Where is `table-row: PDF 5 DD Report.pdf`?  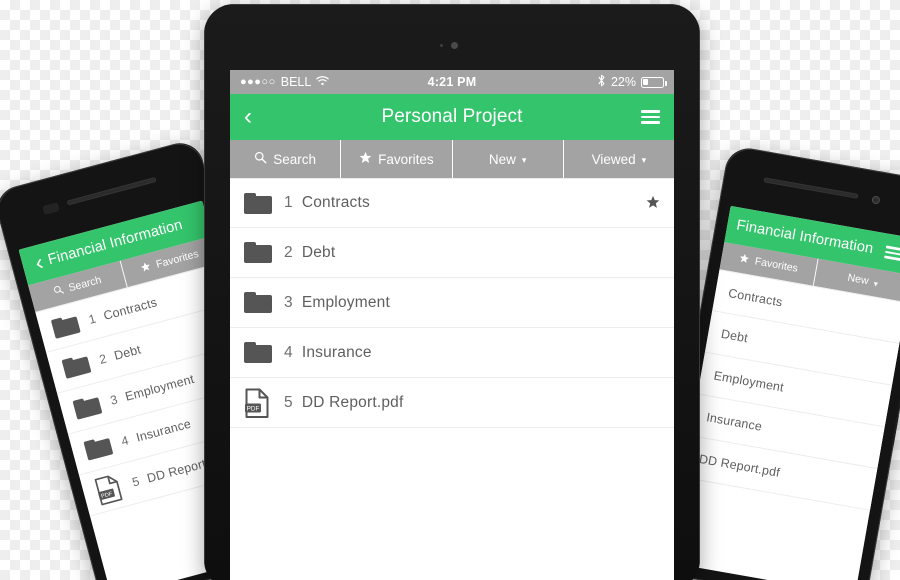 table-row: PDF 5 DD Report.pdf is located at coordinates (452, 403).